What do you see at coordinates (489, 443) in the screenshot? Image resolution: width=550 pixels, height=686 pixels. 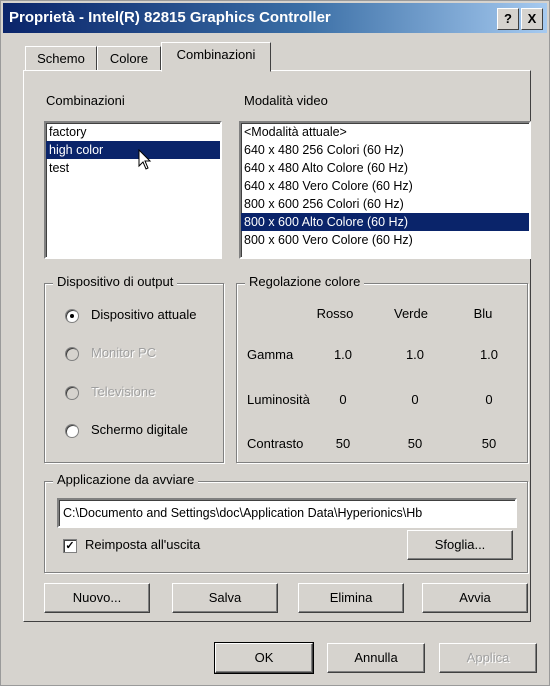 I see `contrast-blue: 50` at bounding box center [489, 443].